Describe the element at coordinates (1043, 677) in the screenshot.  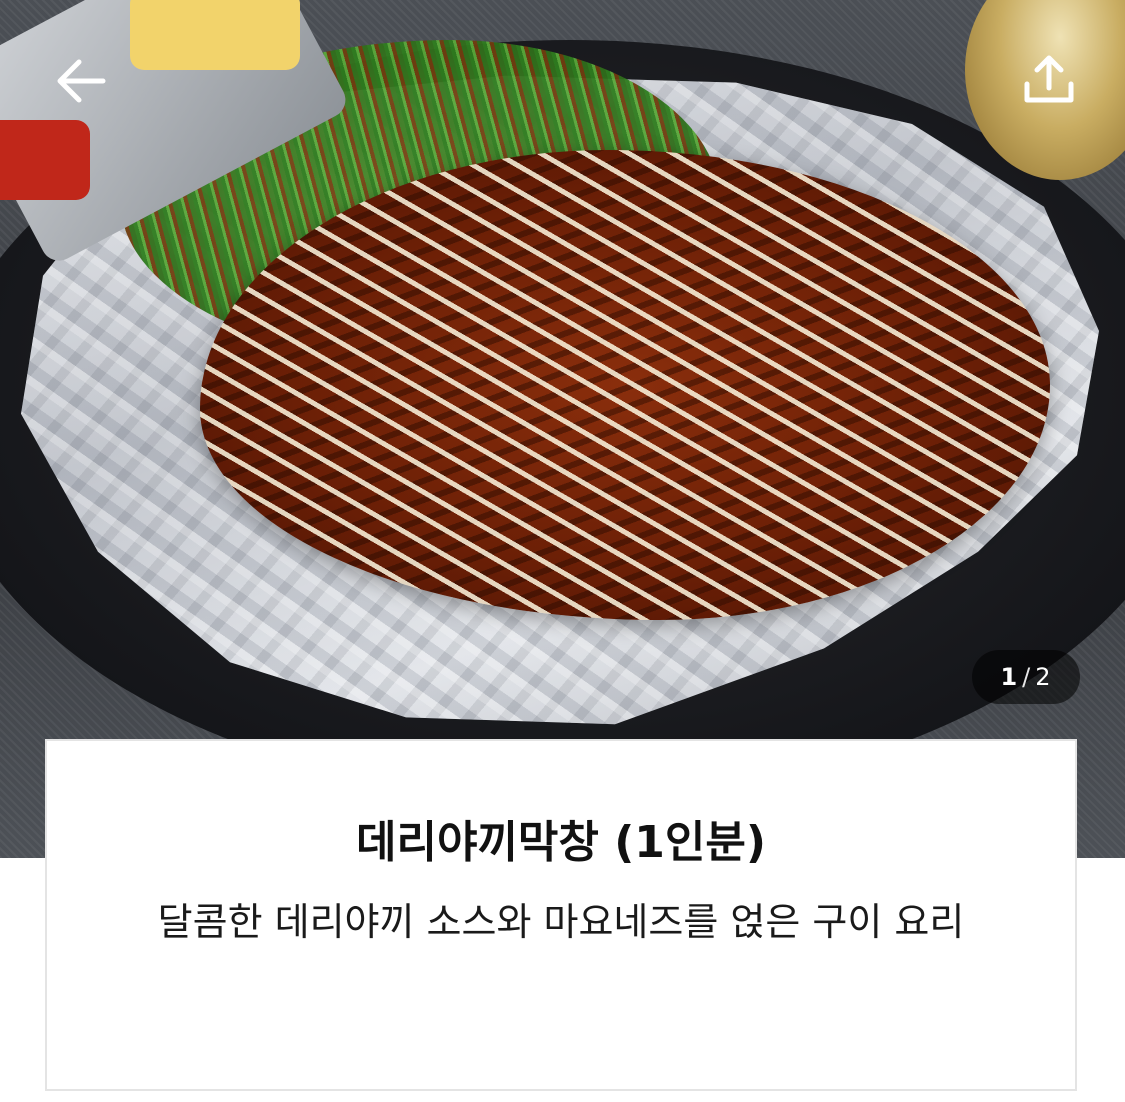
I see `page-total: 2` at that location.